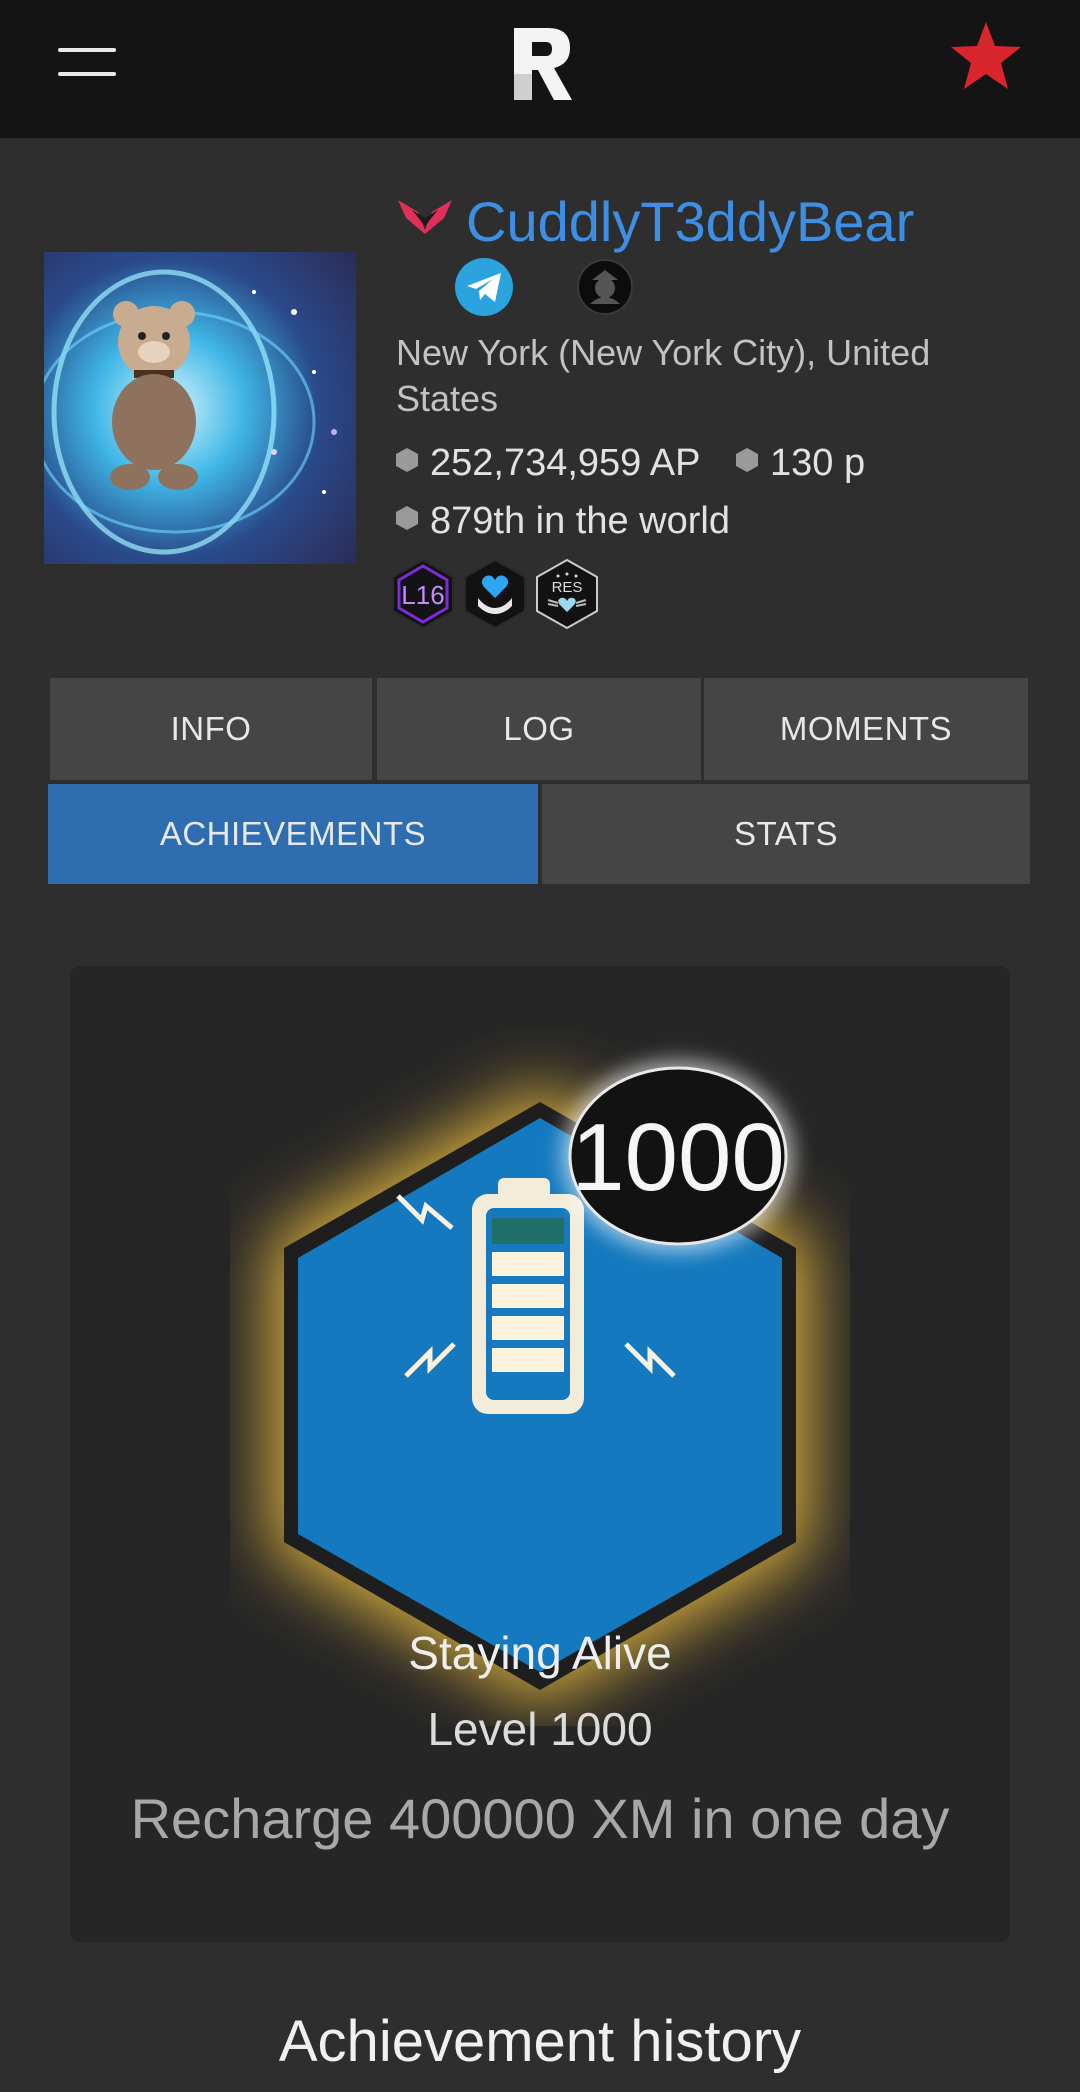 This screenshot has width=1080, height=2092. What do you see at coordinates (200, 408) in the screenshot?
I see `avatar` at bounding box center [200, 408].